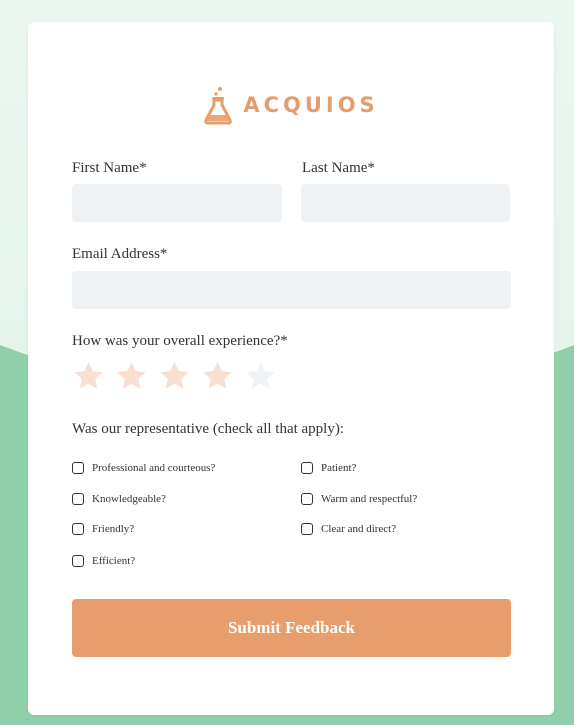  I want to click on checkbox-option: Professional and courteous?, so click(143, 468).